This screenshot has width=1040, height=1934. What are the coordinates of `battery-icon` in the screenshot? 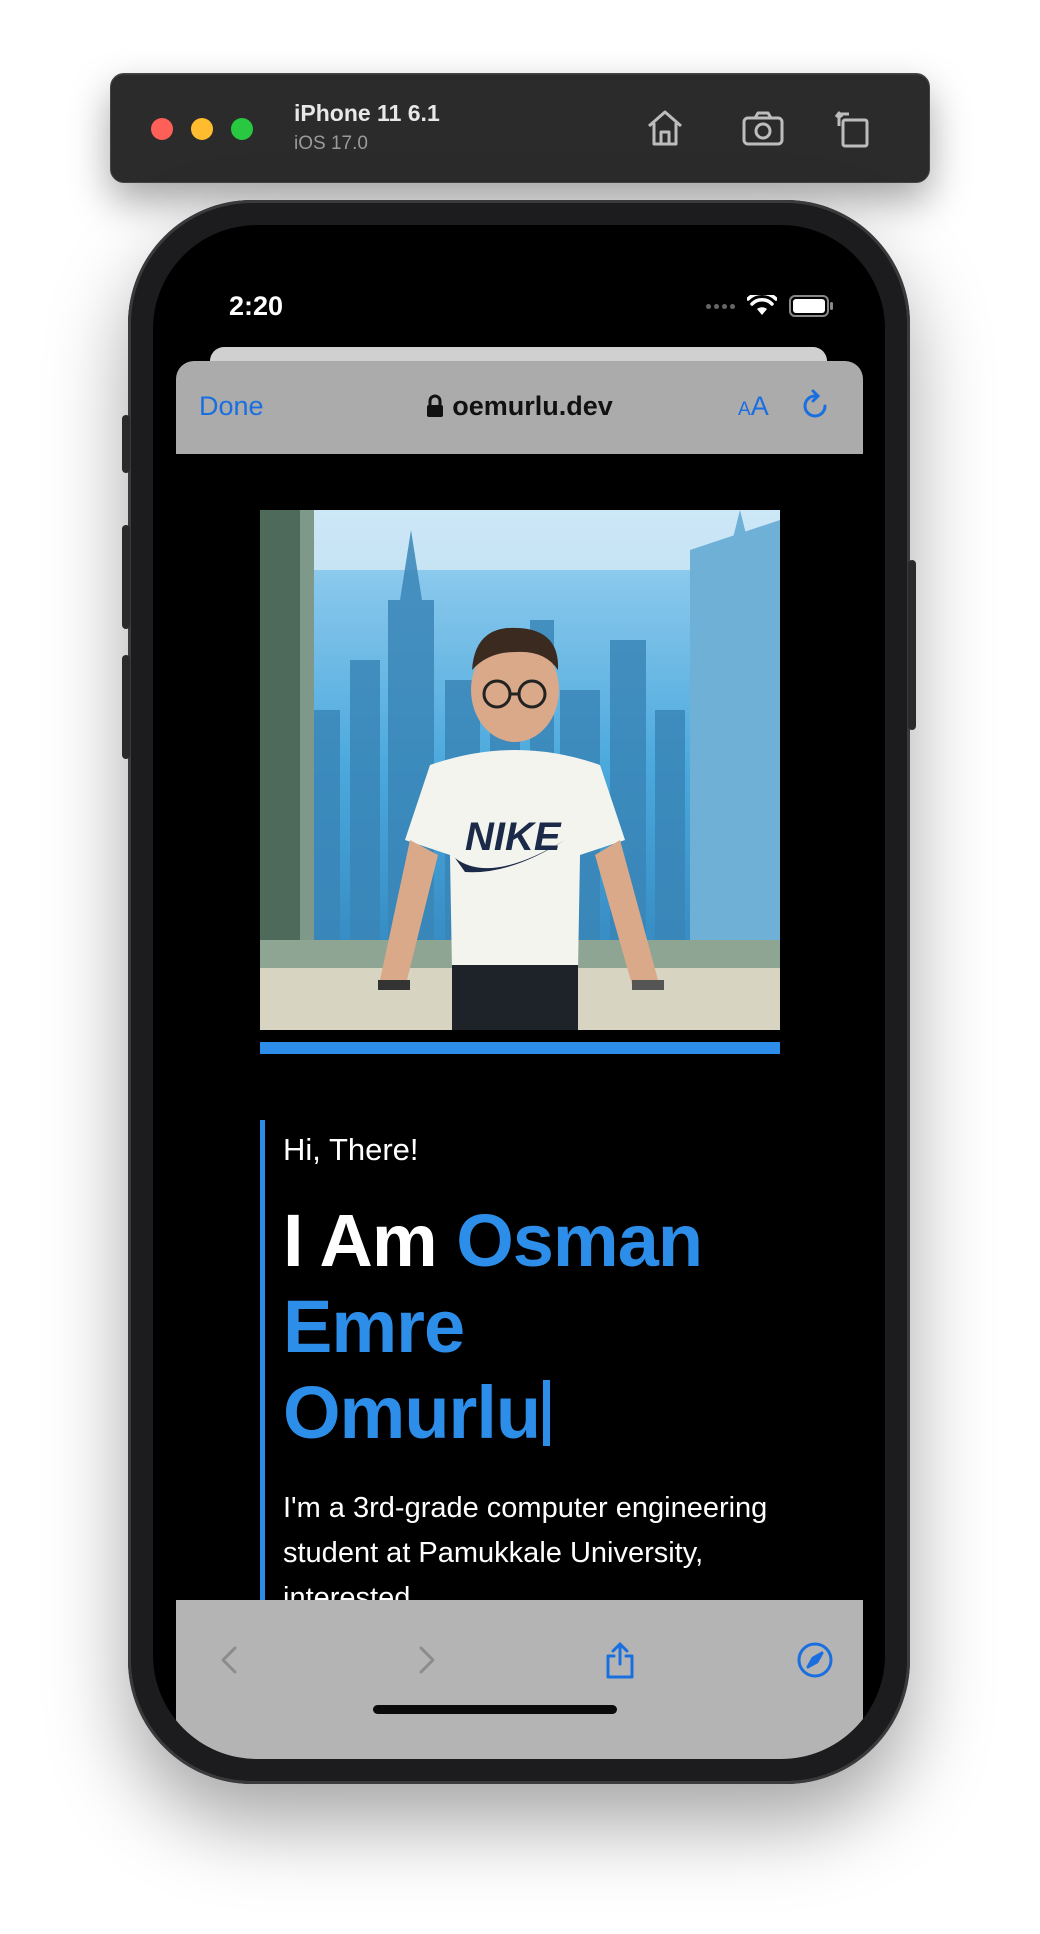 It's located at (811, 306).